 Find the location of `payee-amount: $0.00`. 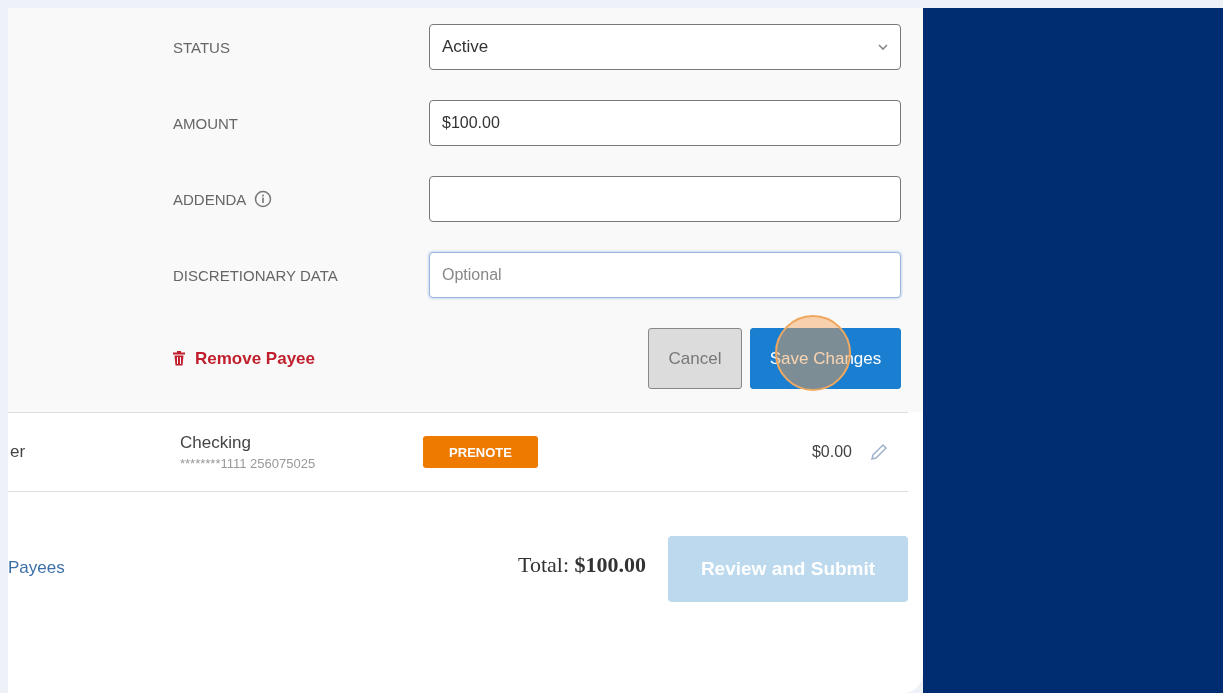

payee-amount: $0.00 is located at coordinates (831, 452).